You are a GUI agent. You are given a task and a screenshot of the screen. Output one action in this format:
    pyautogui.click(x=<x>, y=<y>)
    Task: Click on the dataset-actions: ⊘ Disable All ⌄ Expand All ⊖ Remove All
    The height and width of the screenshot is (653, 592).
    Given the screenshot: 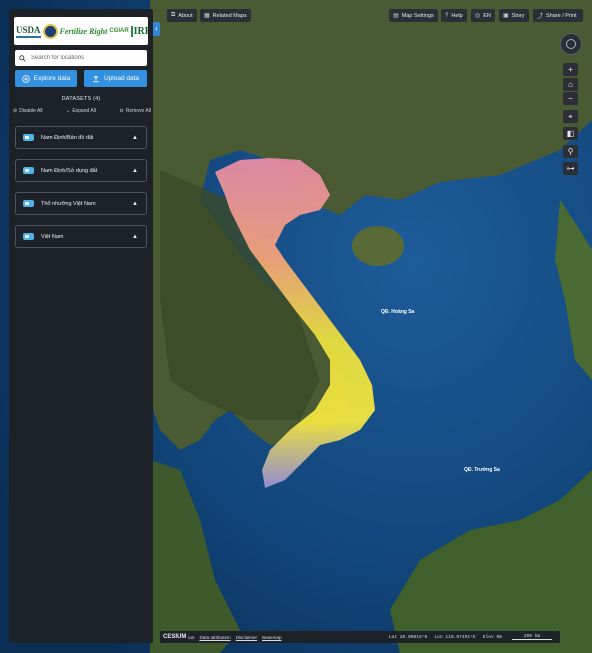 What is the action you would take?
    pyautogui.click(x=82, y=111)
    